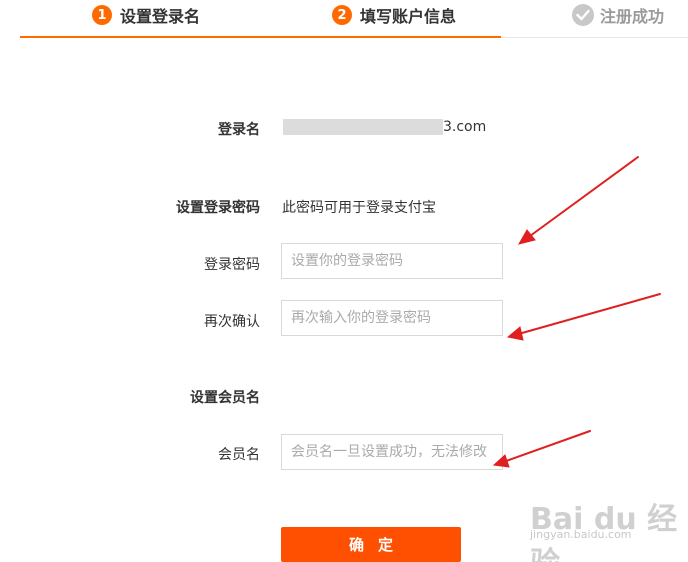 This screenshot has width=688, height=562. What do you see at coordinates (465, 127) in the screenshot?
I see `login-name-suffix: 3.com` at bounding box center [465, 127].